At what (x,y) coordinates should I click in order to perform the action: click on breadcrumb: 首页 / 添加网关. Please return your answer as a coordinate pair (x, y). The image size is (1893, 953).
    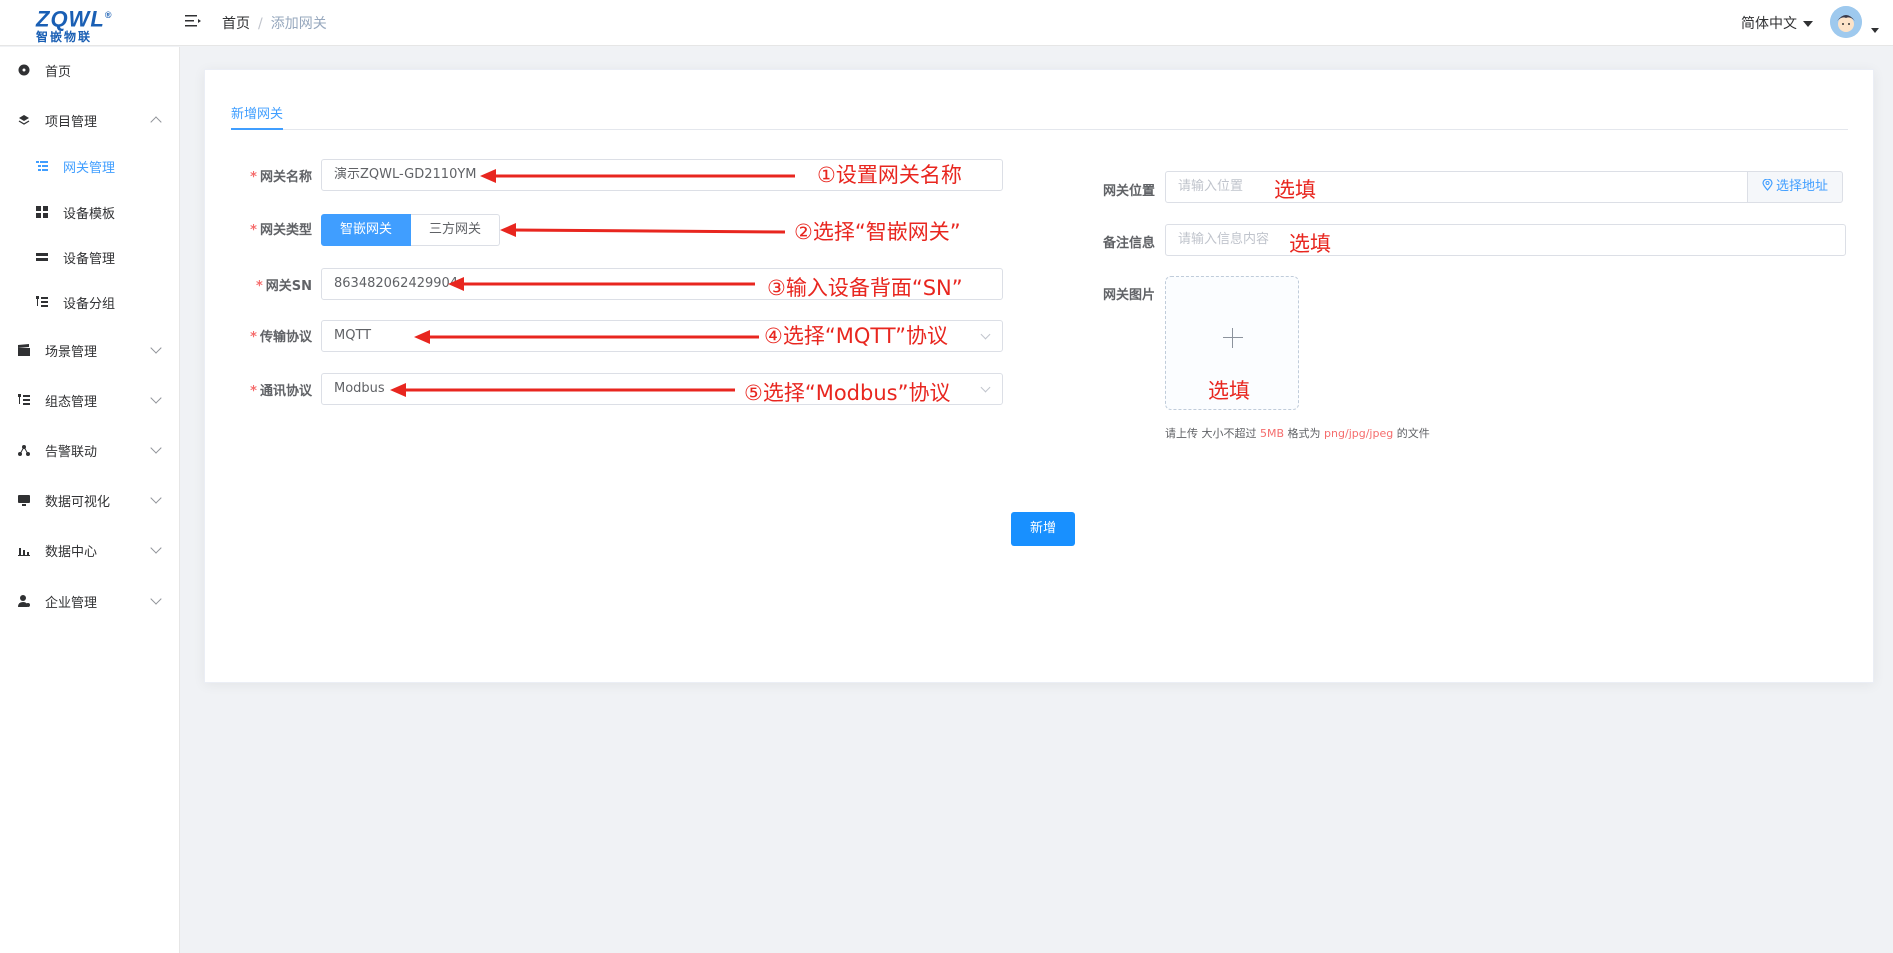
    Looking at the image, I should click on (274, 24).